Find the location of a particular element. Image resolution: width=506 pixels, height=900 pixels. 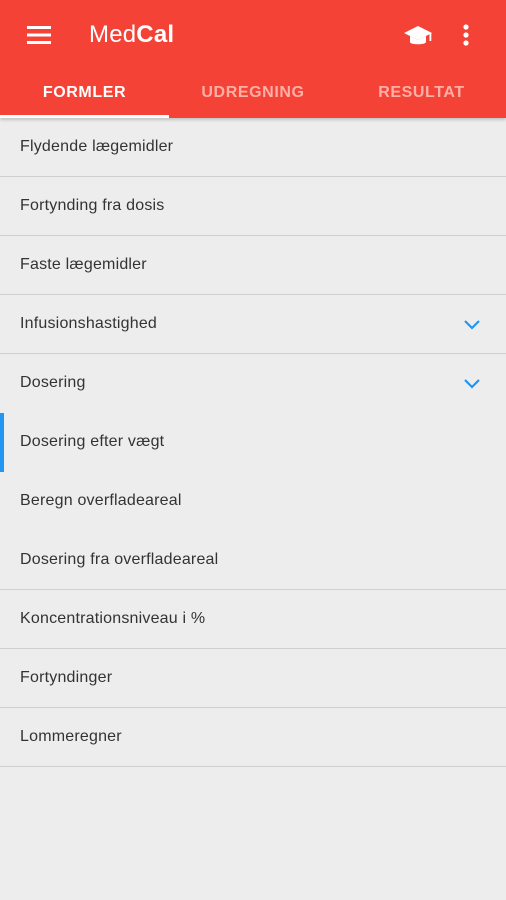

app-title-bold: Cal is located at coordinates (155, 34).